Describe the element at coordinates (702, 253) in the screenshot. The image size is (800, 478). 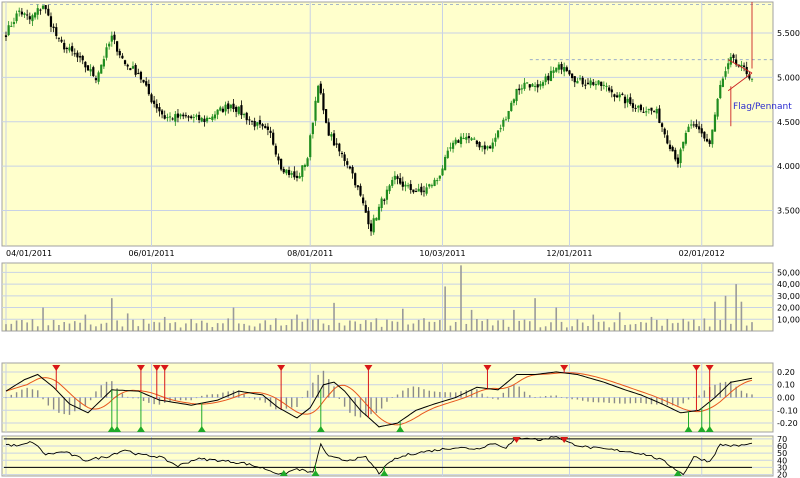
I see `date-tick-label: 02/01/2012` at that location.